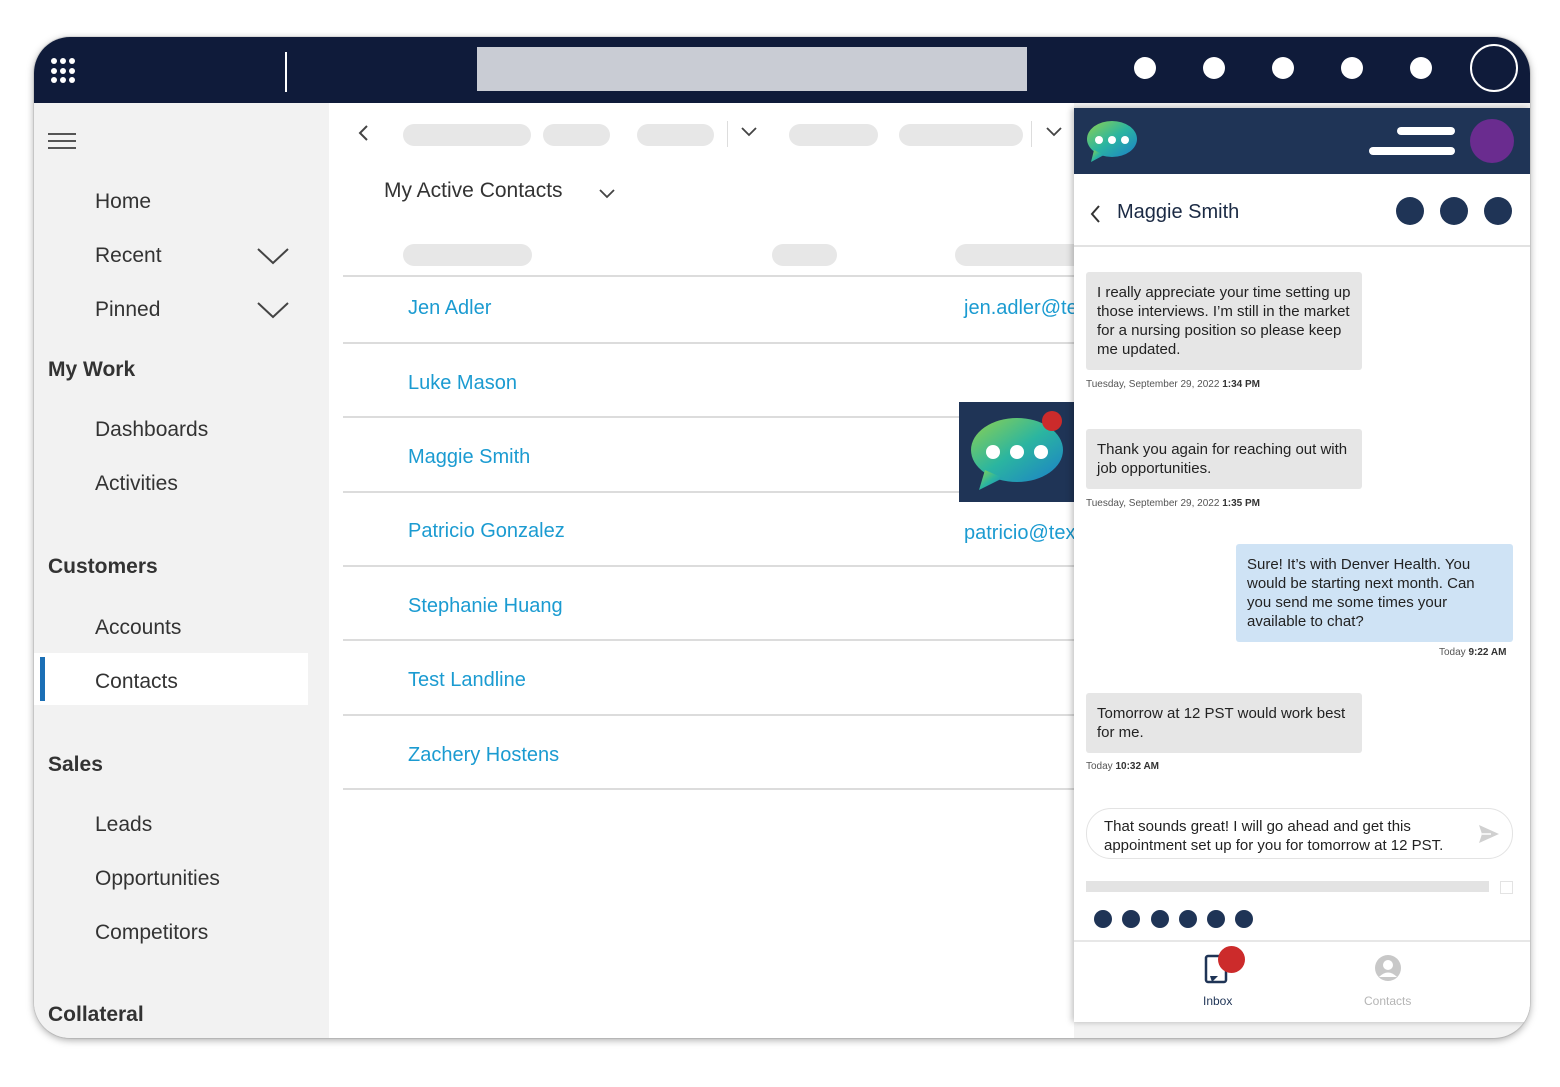  I want to click on section-collateral: Collateral, so click(96, 1014).